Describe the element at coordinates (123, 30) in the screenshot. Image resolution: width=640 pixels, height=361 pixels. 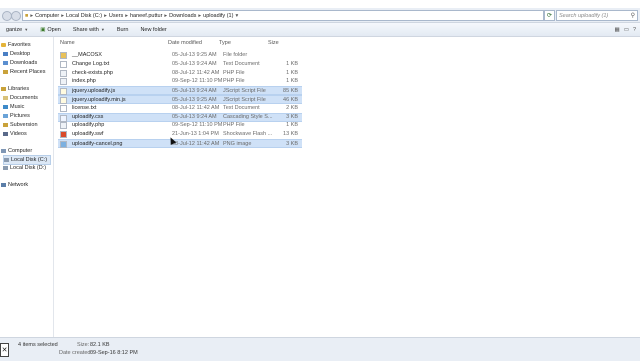
I see `burn-button: Burn` at that location.